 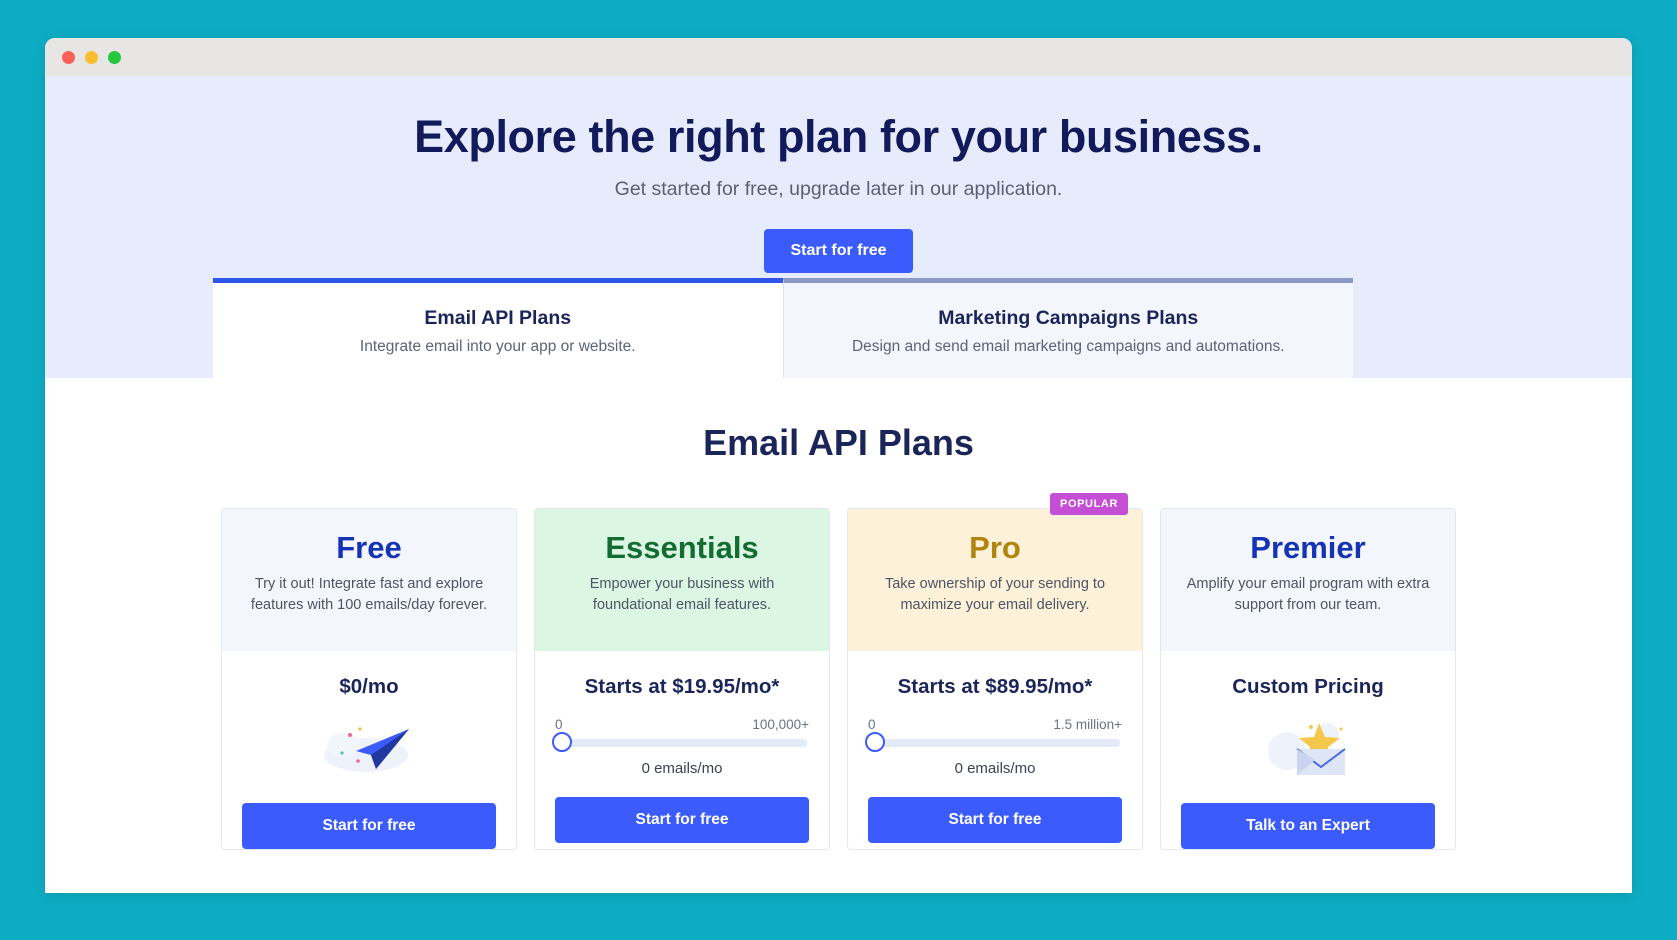 I want to click on slider-max-label: 1.5 million+, so click(x=1087, y=724).